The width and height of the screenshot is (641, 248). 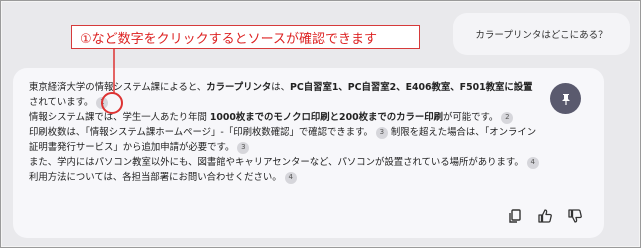 What do you see at coordinates (229, 39) in the screenshot?
I see `annotation-text: ①など数字をクリックするとソースが確認できます` at bounding box center [229, 39].